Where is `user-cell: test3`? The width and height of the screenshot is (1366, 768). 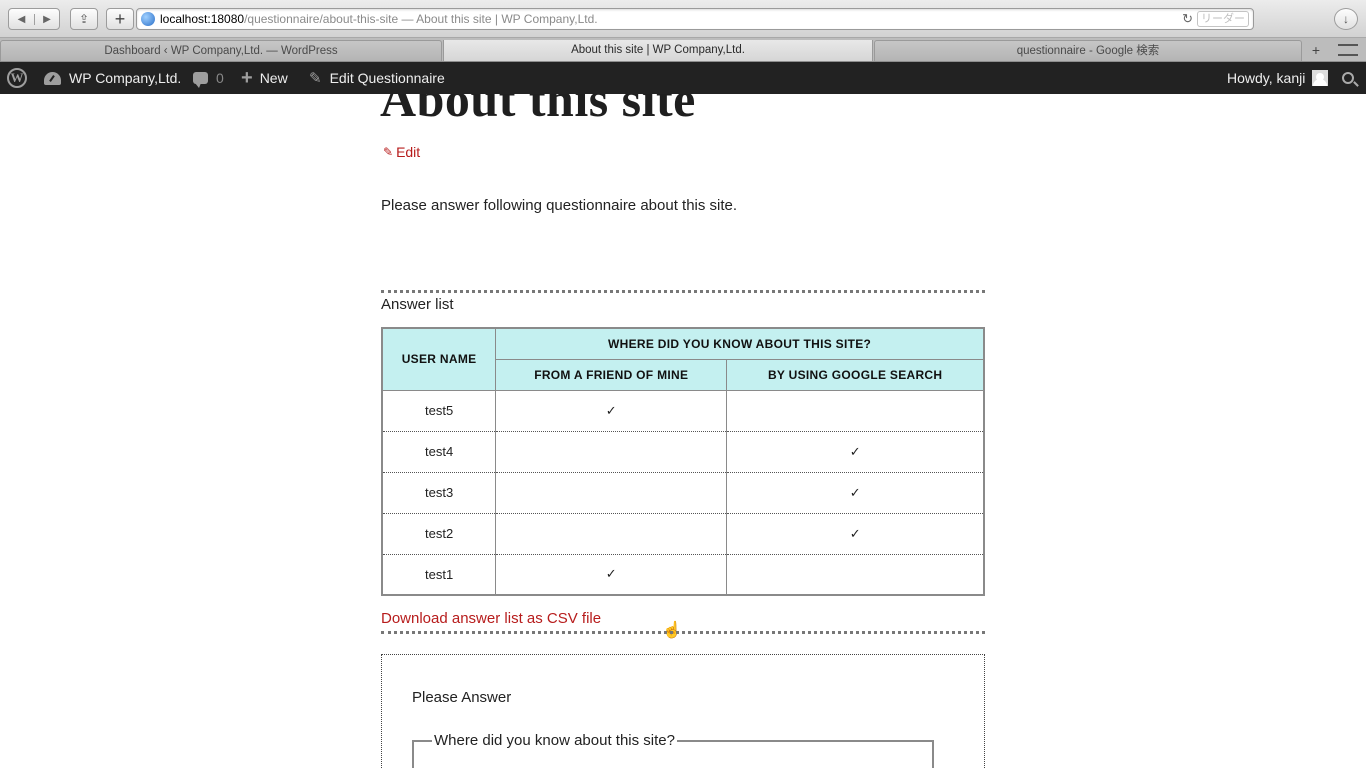
user-cell: test3 is located at coordinates (439, 493).